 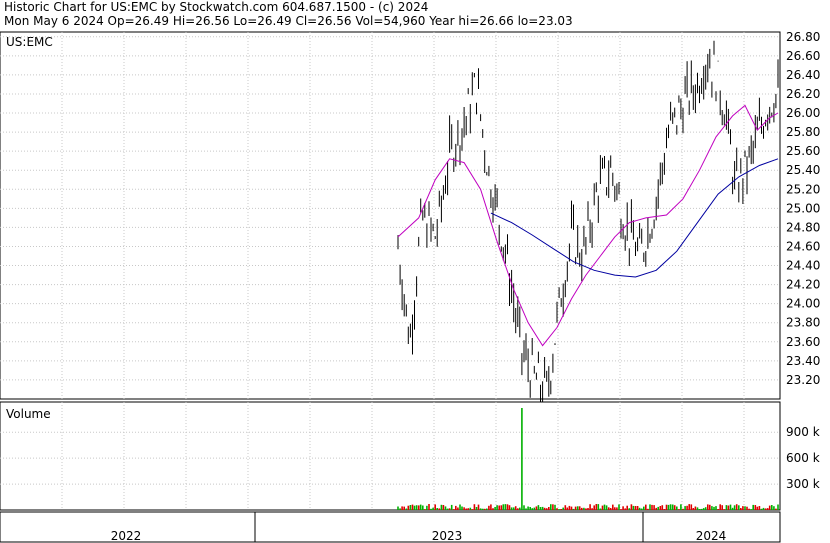 What do you see at coordinates (803, 380) in the screenshot?
I see `price-tick-label: 23.20` at bounding box center [803, 380].